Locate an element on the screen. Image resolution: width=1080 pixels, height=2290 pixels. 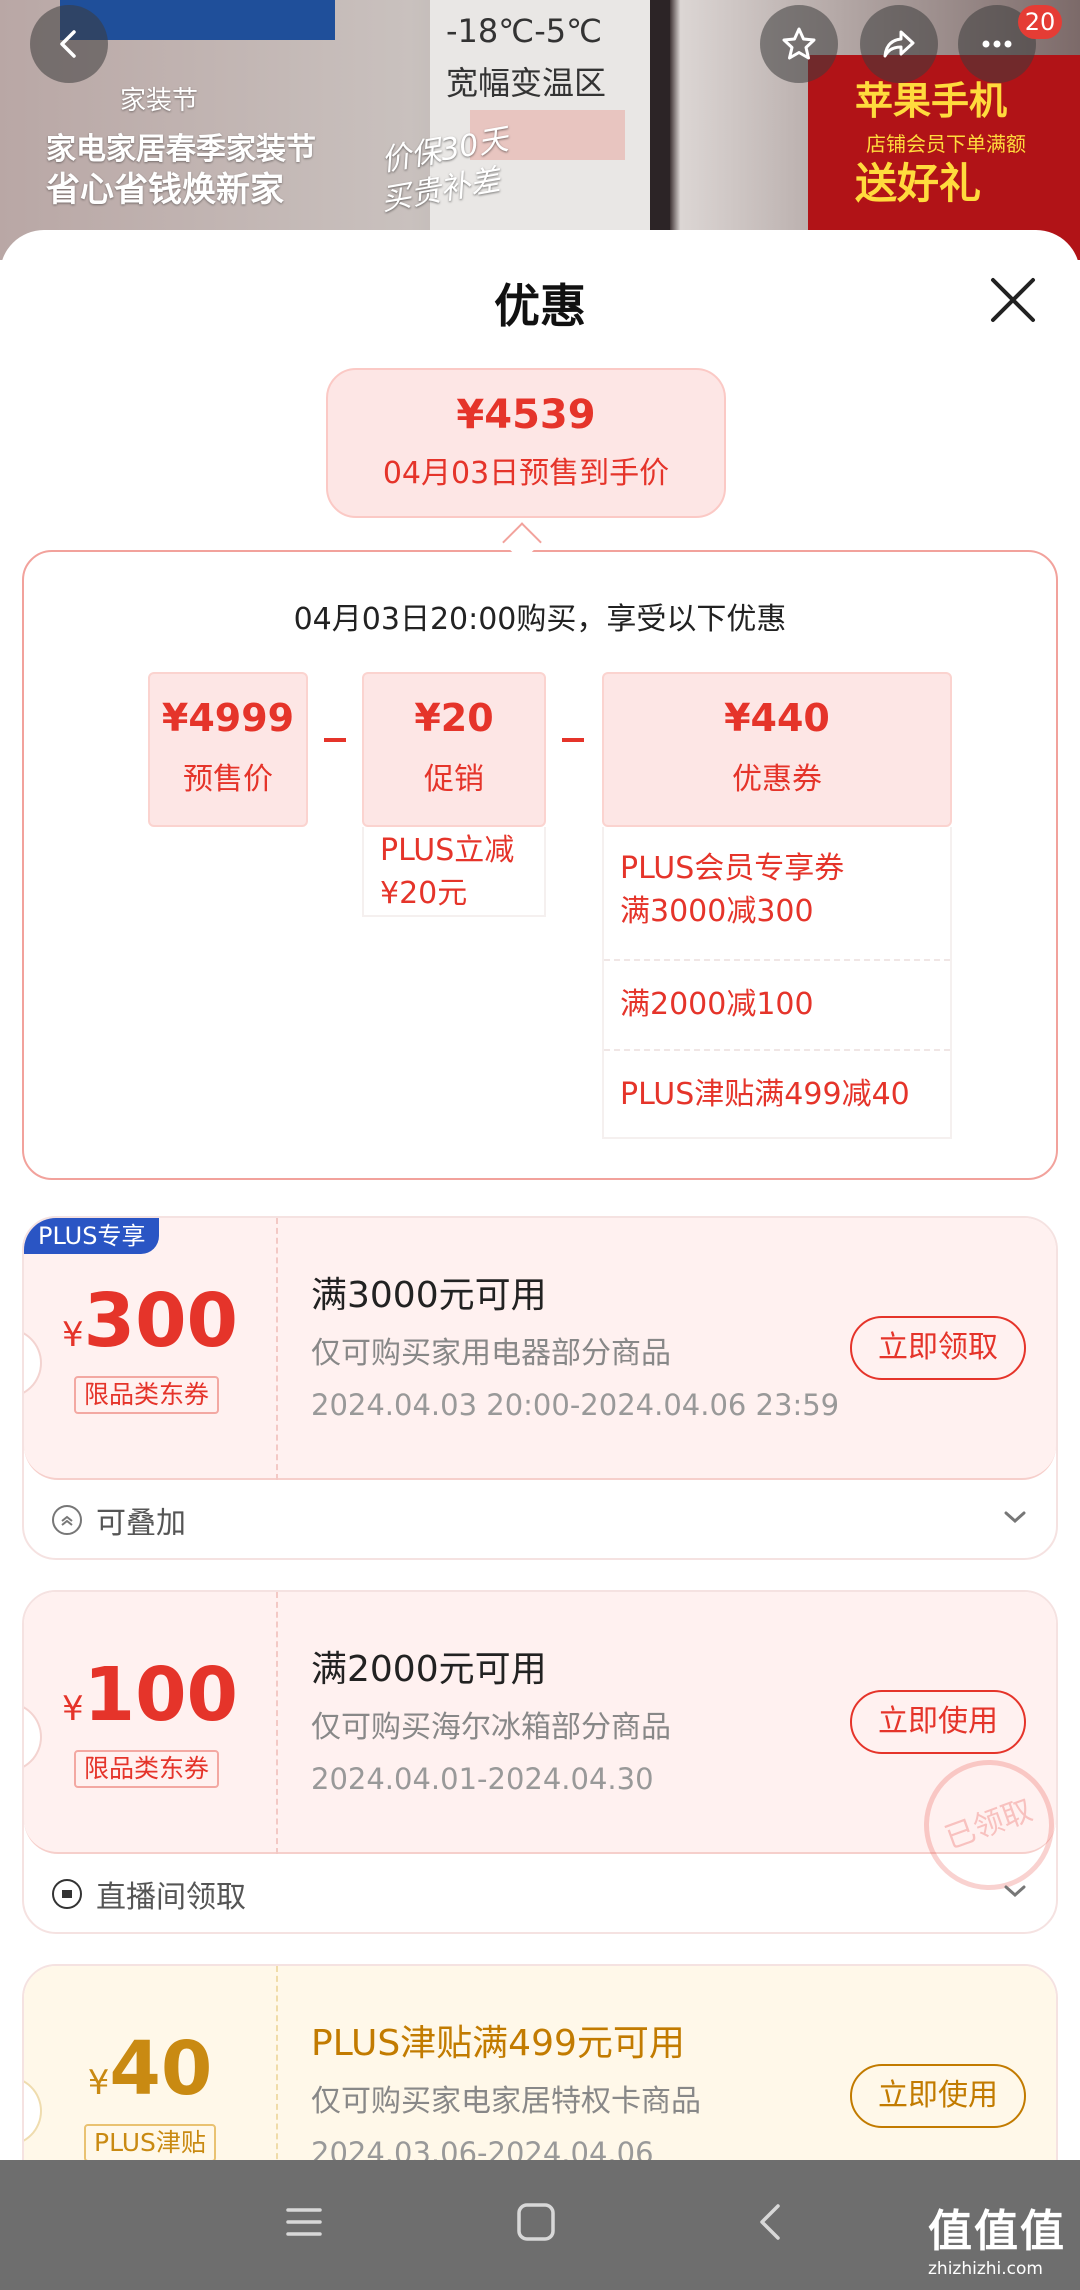
coupon-detail-item: PLUS津贴满499减40 is located at coordinates (777, 1093).